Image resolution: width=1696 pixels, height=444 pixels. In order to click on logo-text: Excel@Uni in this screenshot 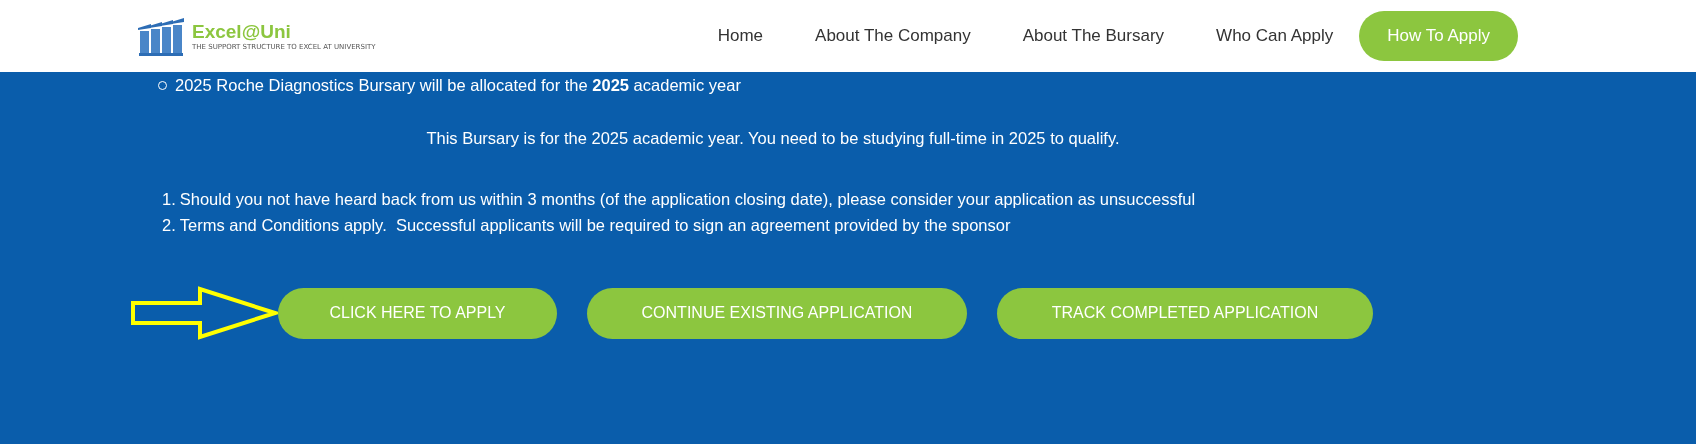, I will do `click(242, 31)`.